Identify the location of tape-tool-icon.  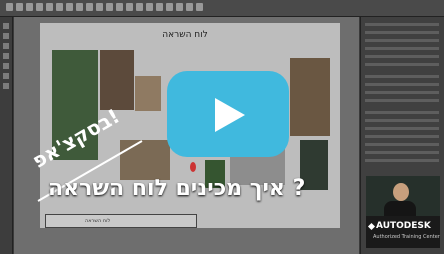
(99, 7).